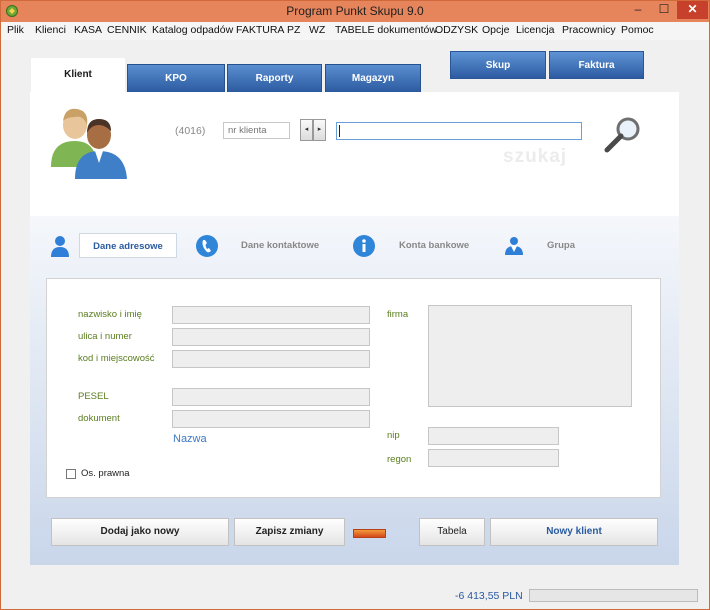 This screenshot has height=610, width=710. What do you see at coordinates (561, 245) in the screenshot?
I see `tab-grupa: Grupa` at bounding box center [561, 245].